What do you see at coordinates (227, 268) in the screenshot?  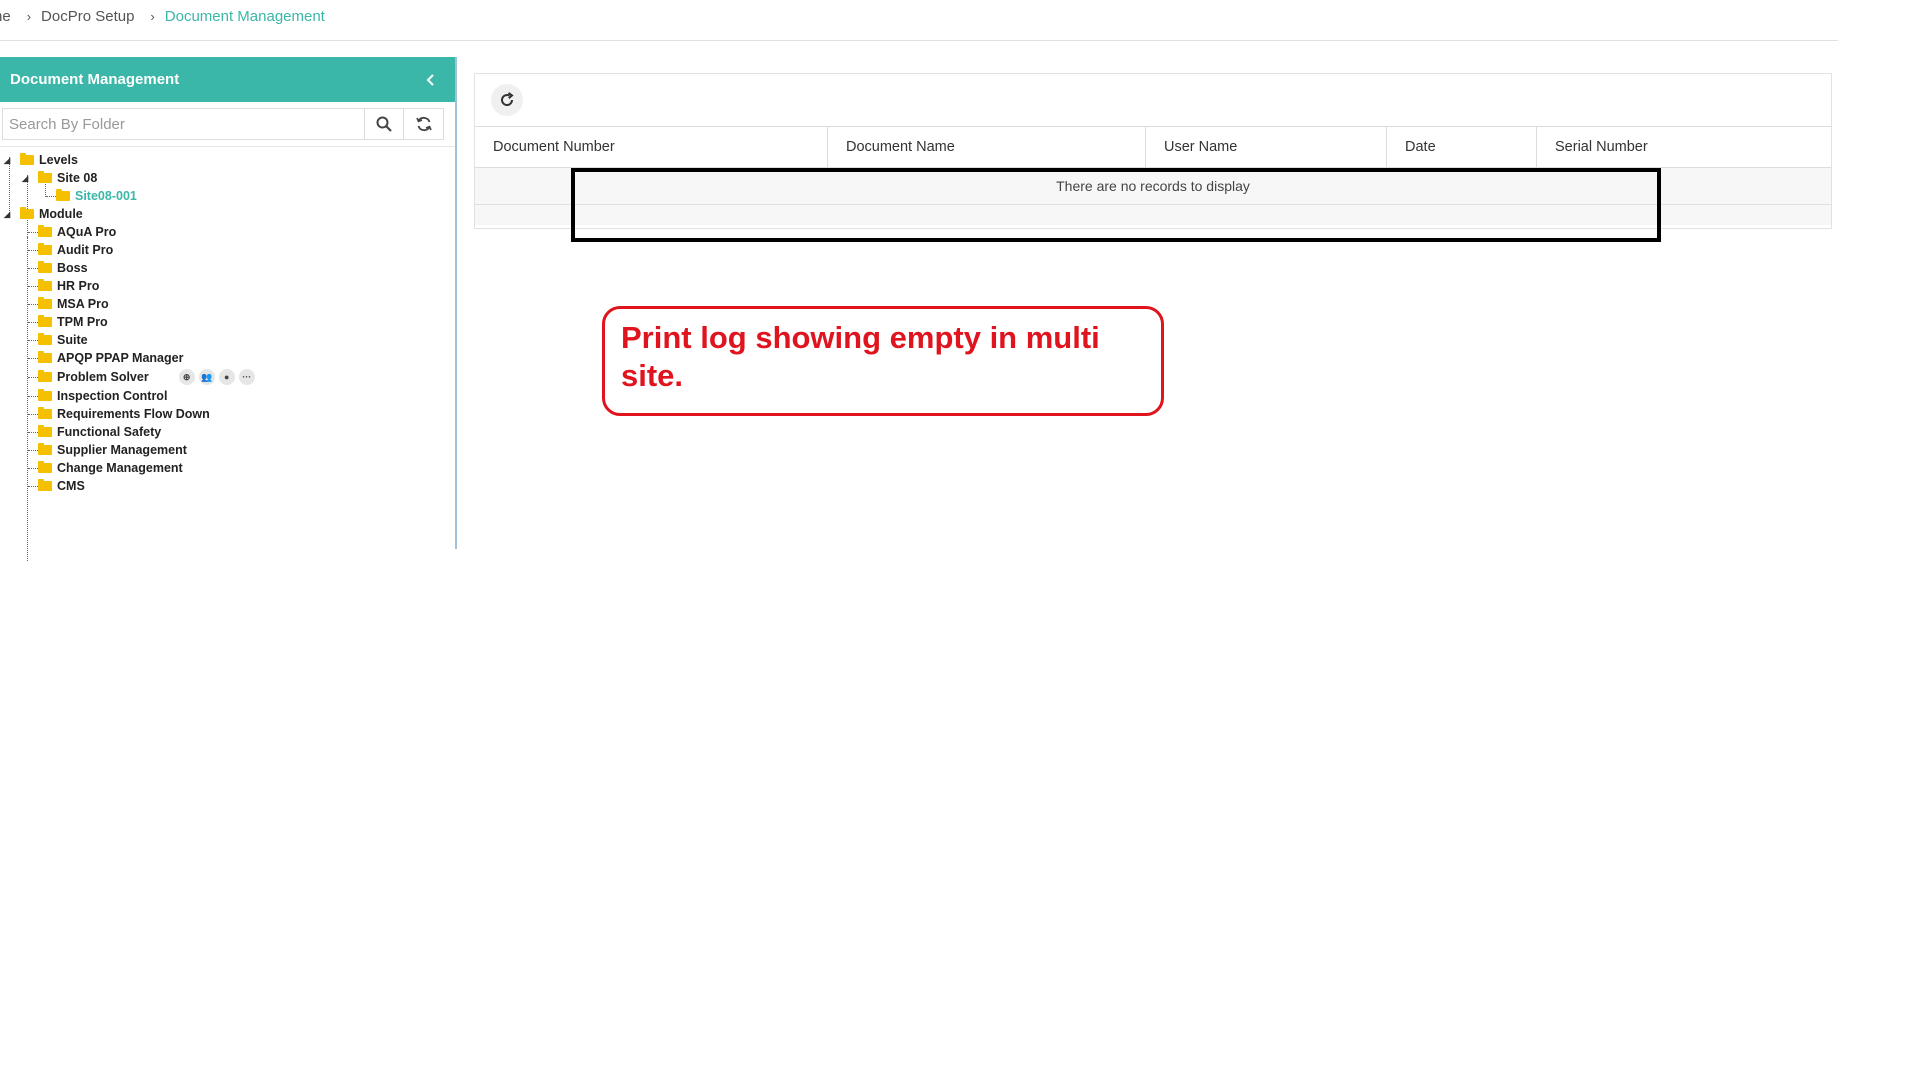 I see `tree-node-module-item: Boss` at bounding box center [227, 268].